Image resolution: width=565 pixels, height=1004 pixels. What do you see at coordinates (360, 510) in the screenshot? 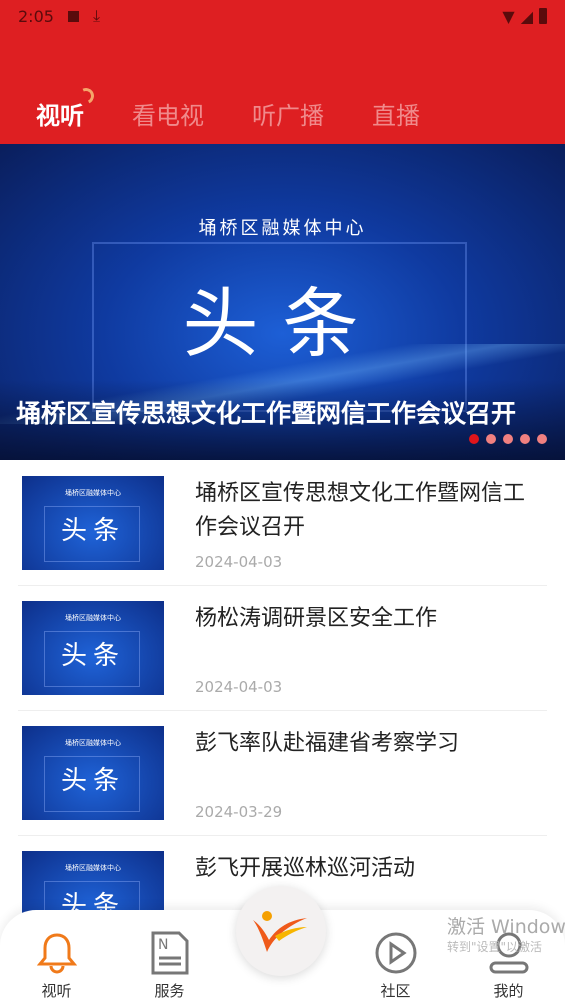
I see `news-title: 埇桥区宣传思想文化工作暨网信工作会议召开` at bounding box center [360, 510].